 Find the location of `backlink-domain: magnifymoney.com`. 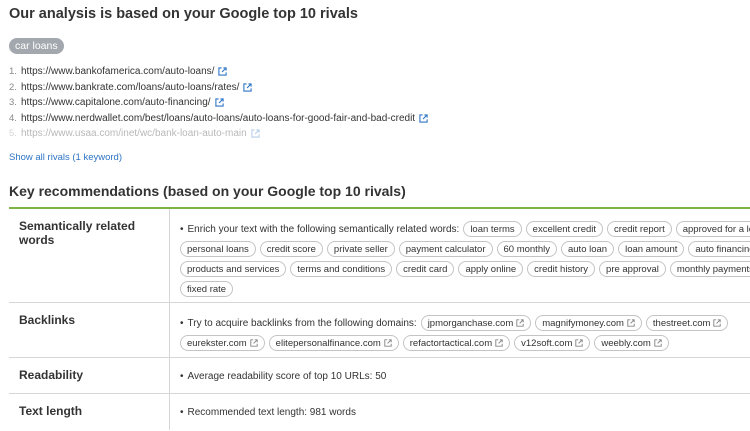

backlink-domain: magnifymoney.com is located at coordinates (583, 323).